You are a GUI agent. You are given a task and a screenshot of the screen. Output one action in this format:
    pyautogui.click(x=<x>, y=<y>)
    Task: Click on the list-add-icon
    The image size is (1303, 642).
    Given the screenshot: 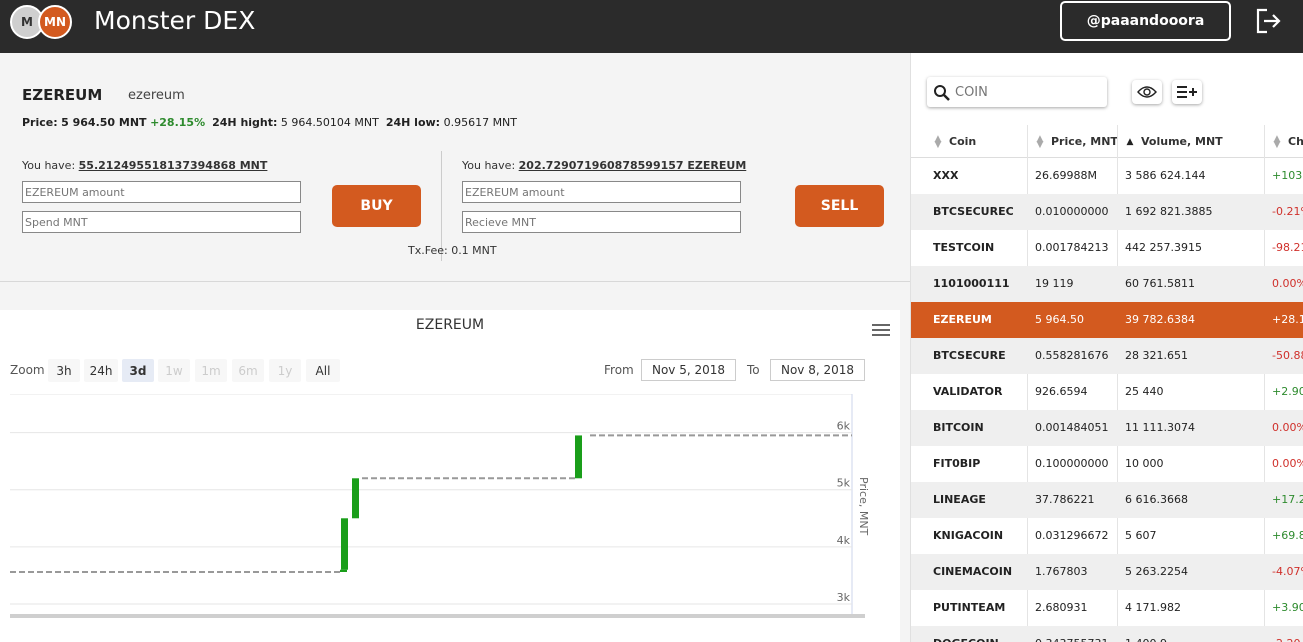 What is the action you would take?
    pyautogui.click(x=1187, y=92)
    